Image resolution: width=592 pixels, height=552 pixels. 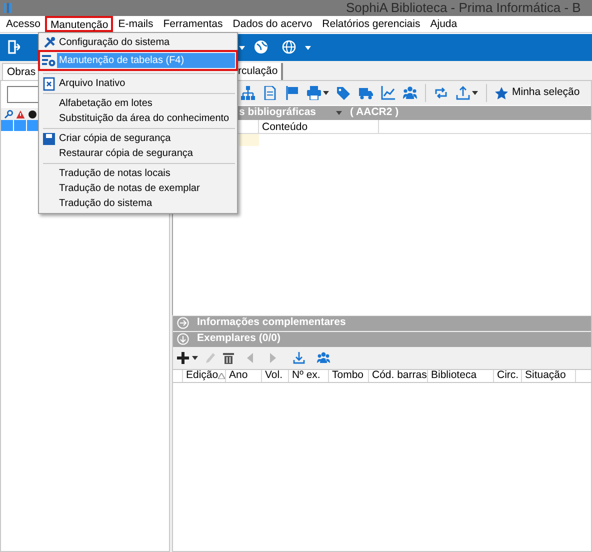 I want to click on details-label: s bibliográficas, so click(x=277, y=112).